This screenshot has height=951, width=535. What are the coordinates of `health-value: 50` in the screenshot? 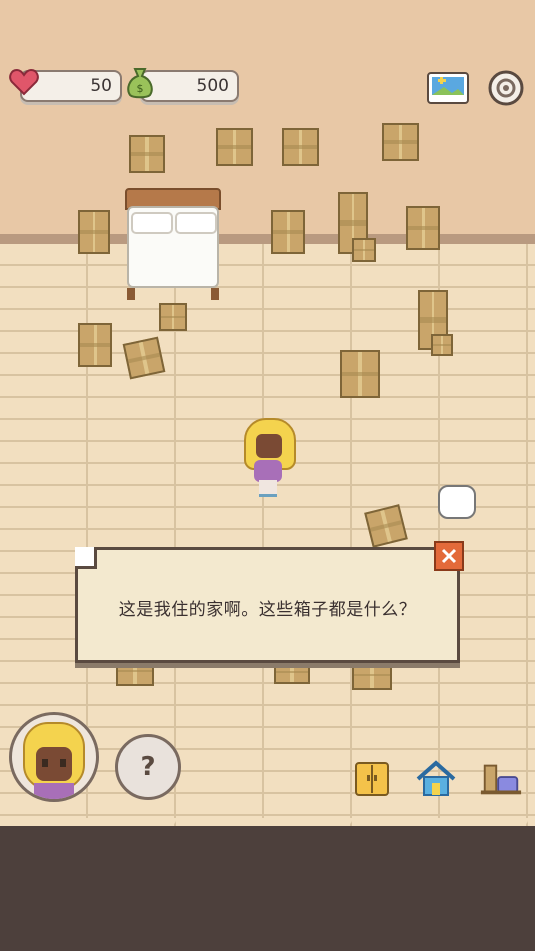 It's located at (101, 86).